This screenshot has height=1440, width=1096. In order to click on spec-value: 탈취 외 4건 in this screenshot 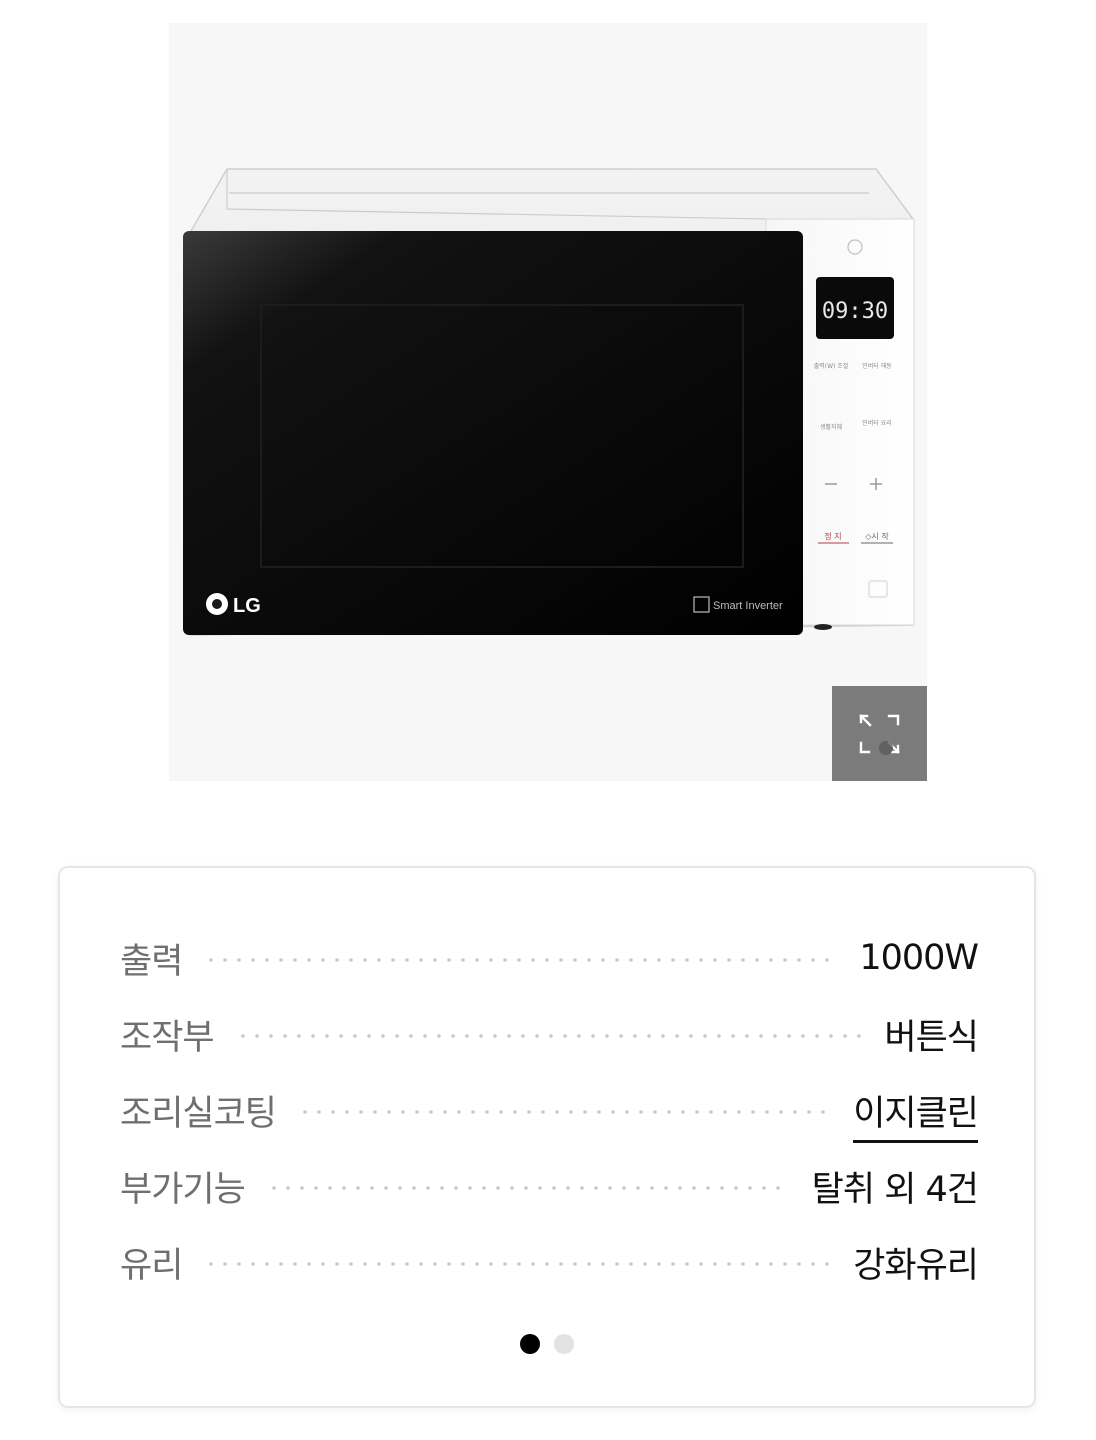, I will do `click(895, 1189)`.